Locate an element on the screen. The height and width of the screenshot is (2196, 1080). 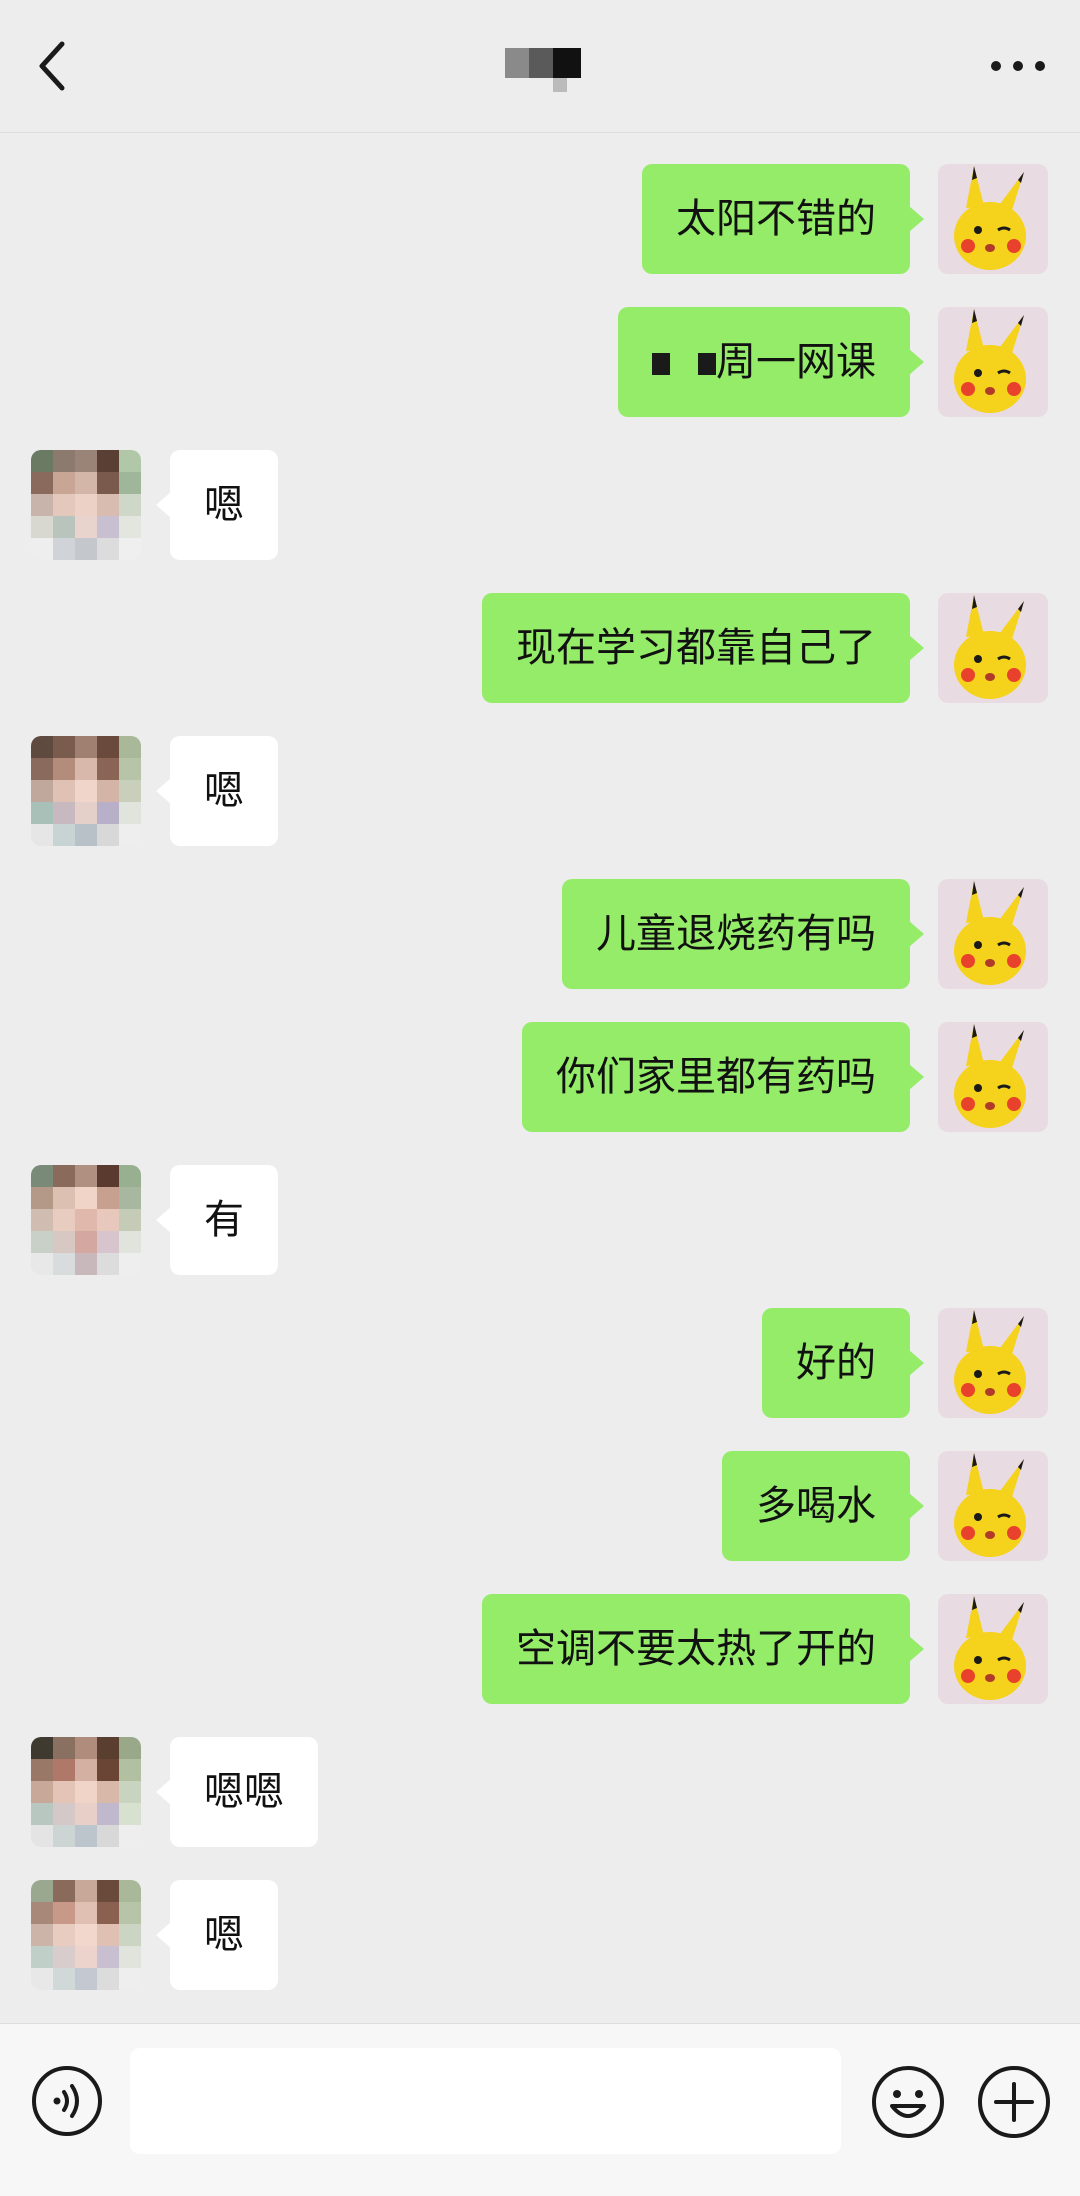
plus-circle-icon is located at coordinates (1014, 2102).